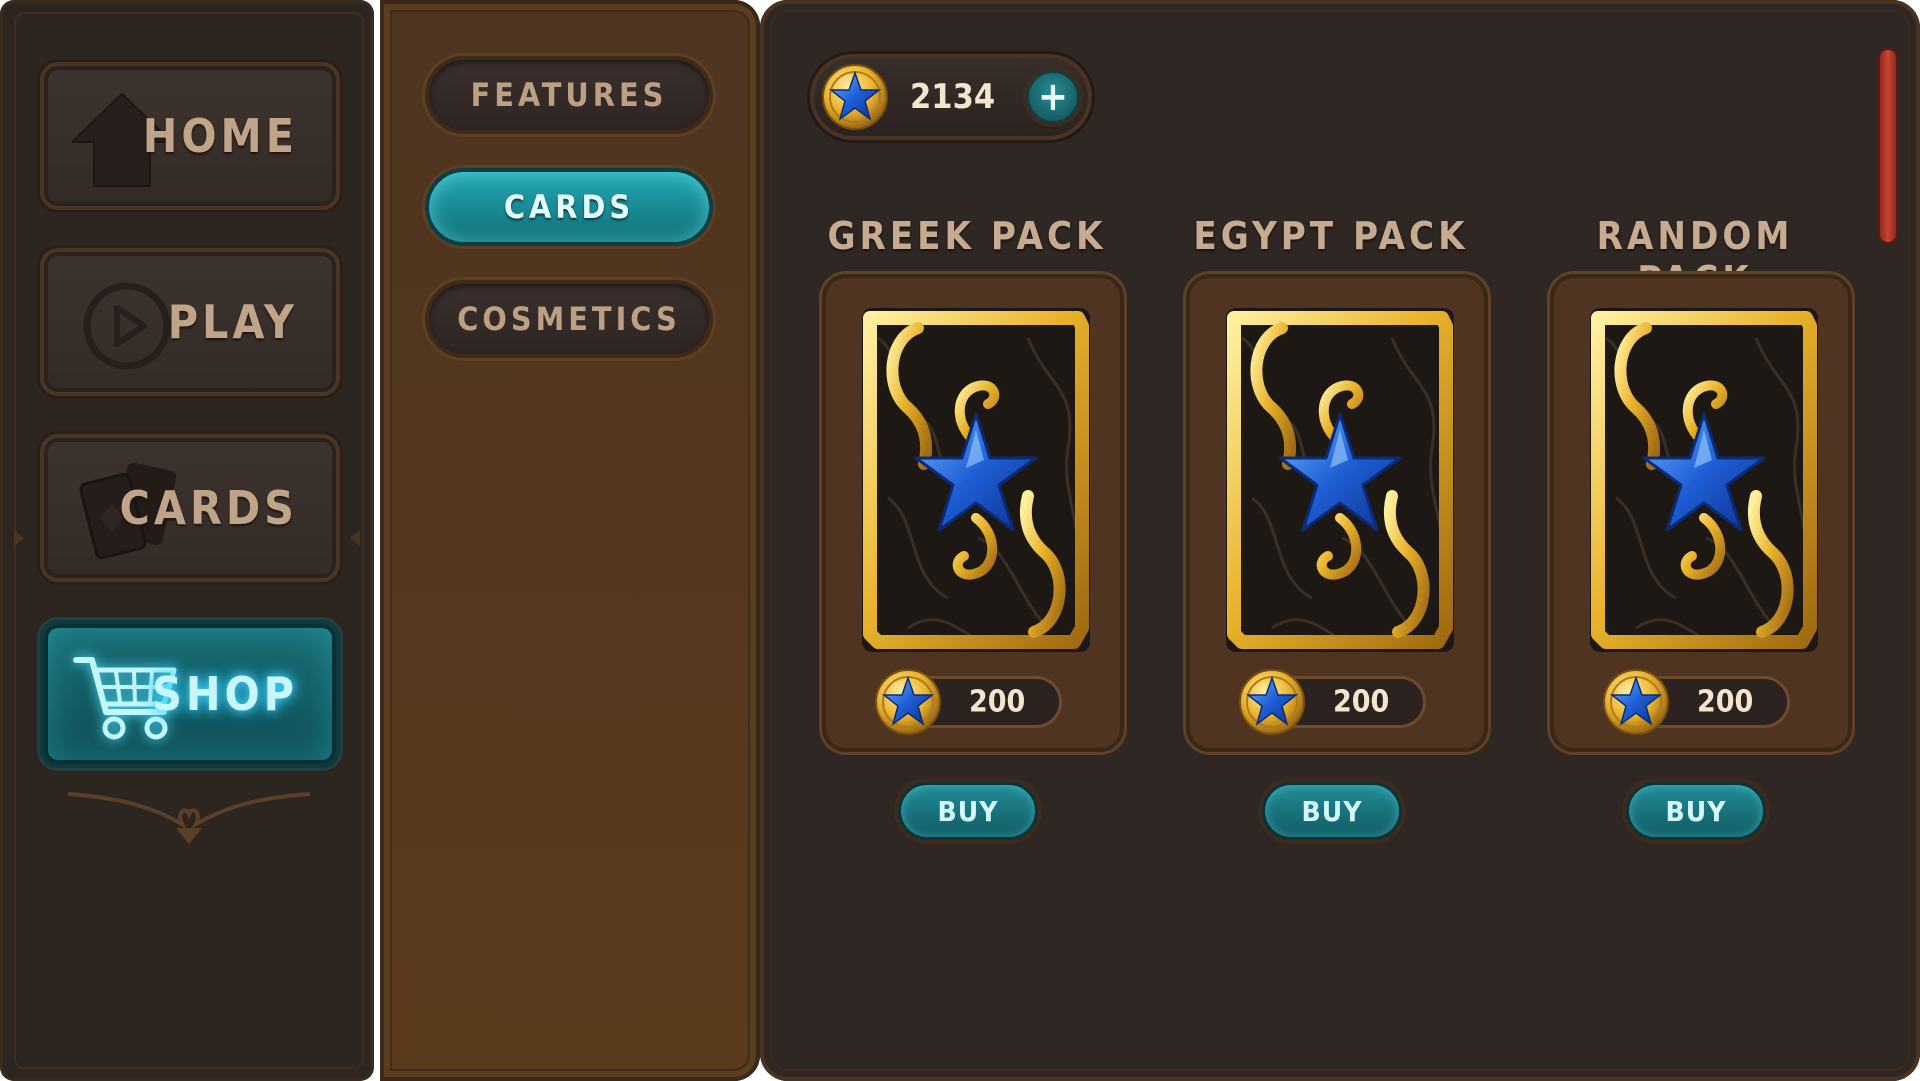 The width and height of the screenshot is (1920, 1081). I want to click on category-features-label: FEATURES, so click(569, 95).